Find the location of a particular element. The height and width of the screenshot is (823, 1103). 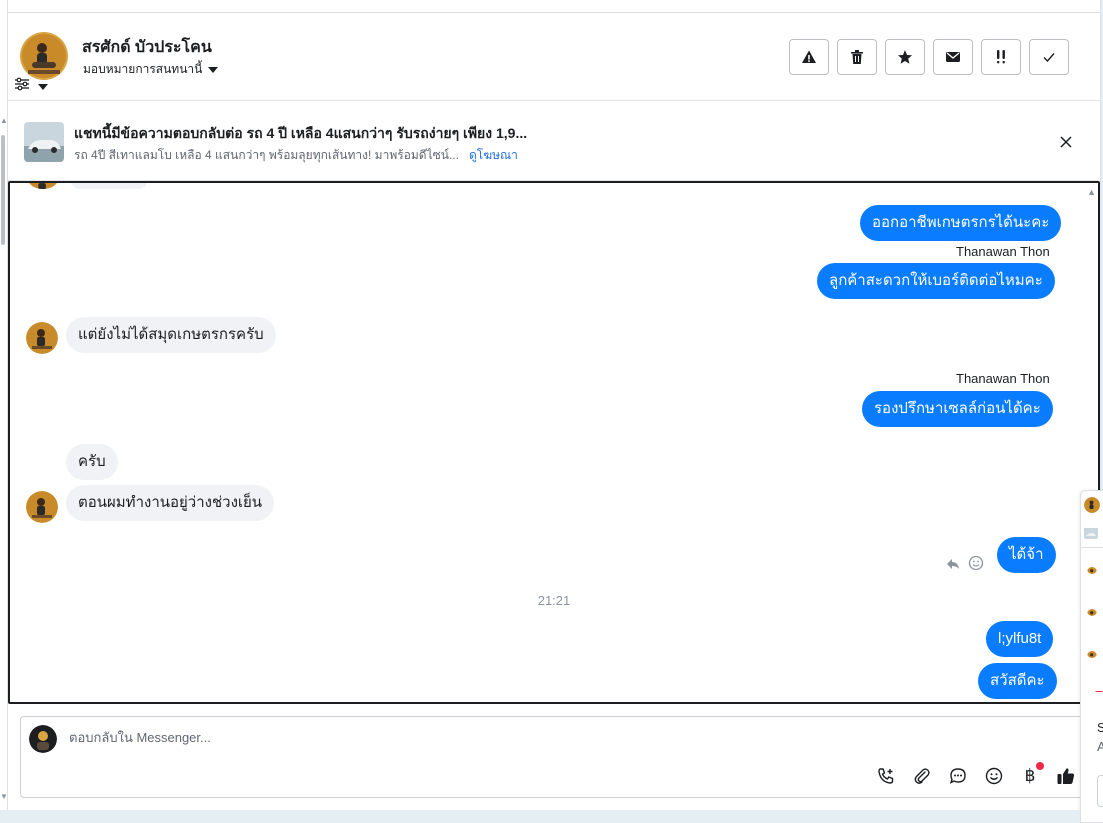

gift-icon is located at coordinates (1099, 688).